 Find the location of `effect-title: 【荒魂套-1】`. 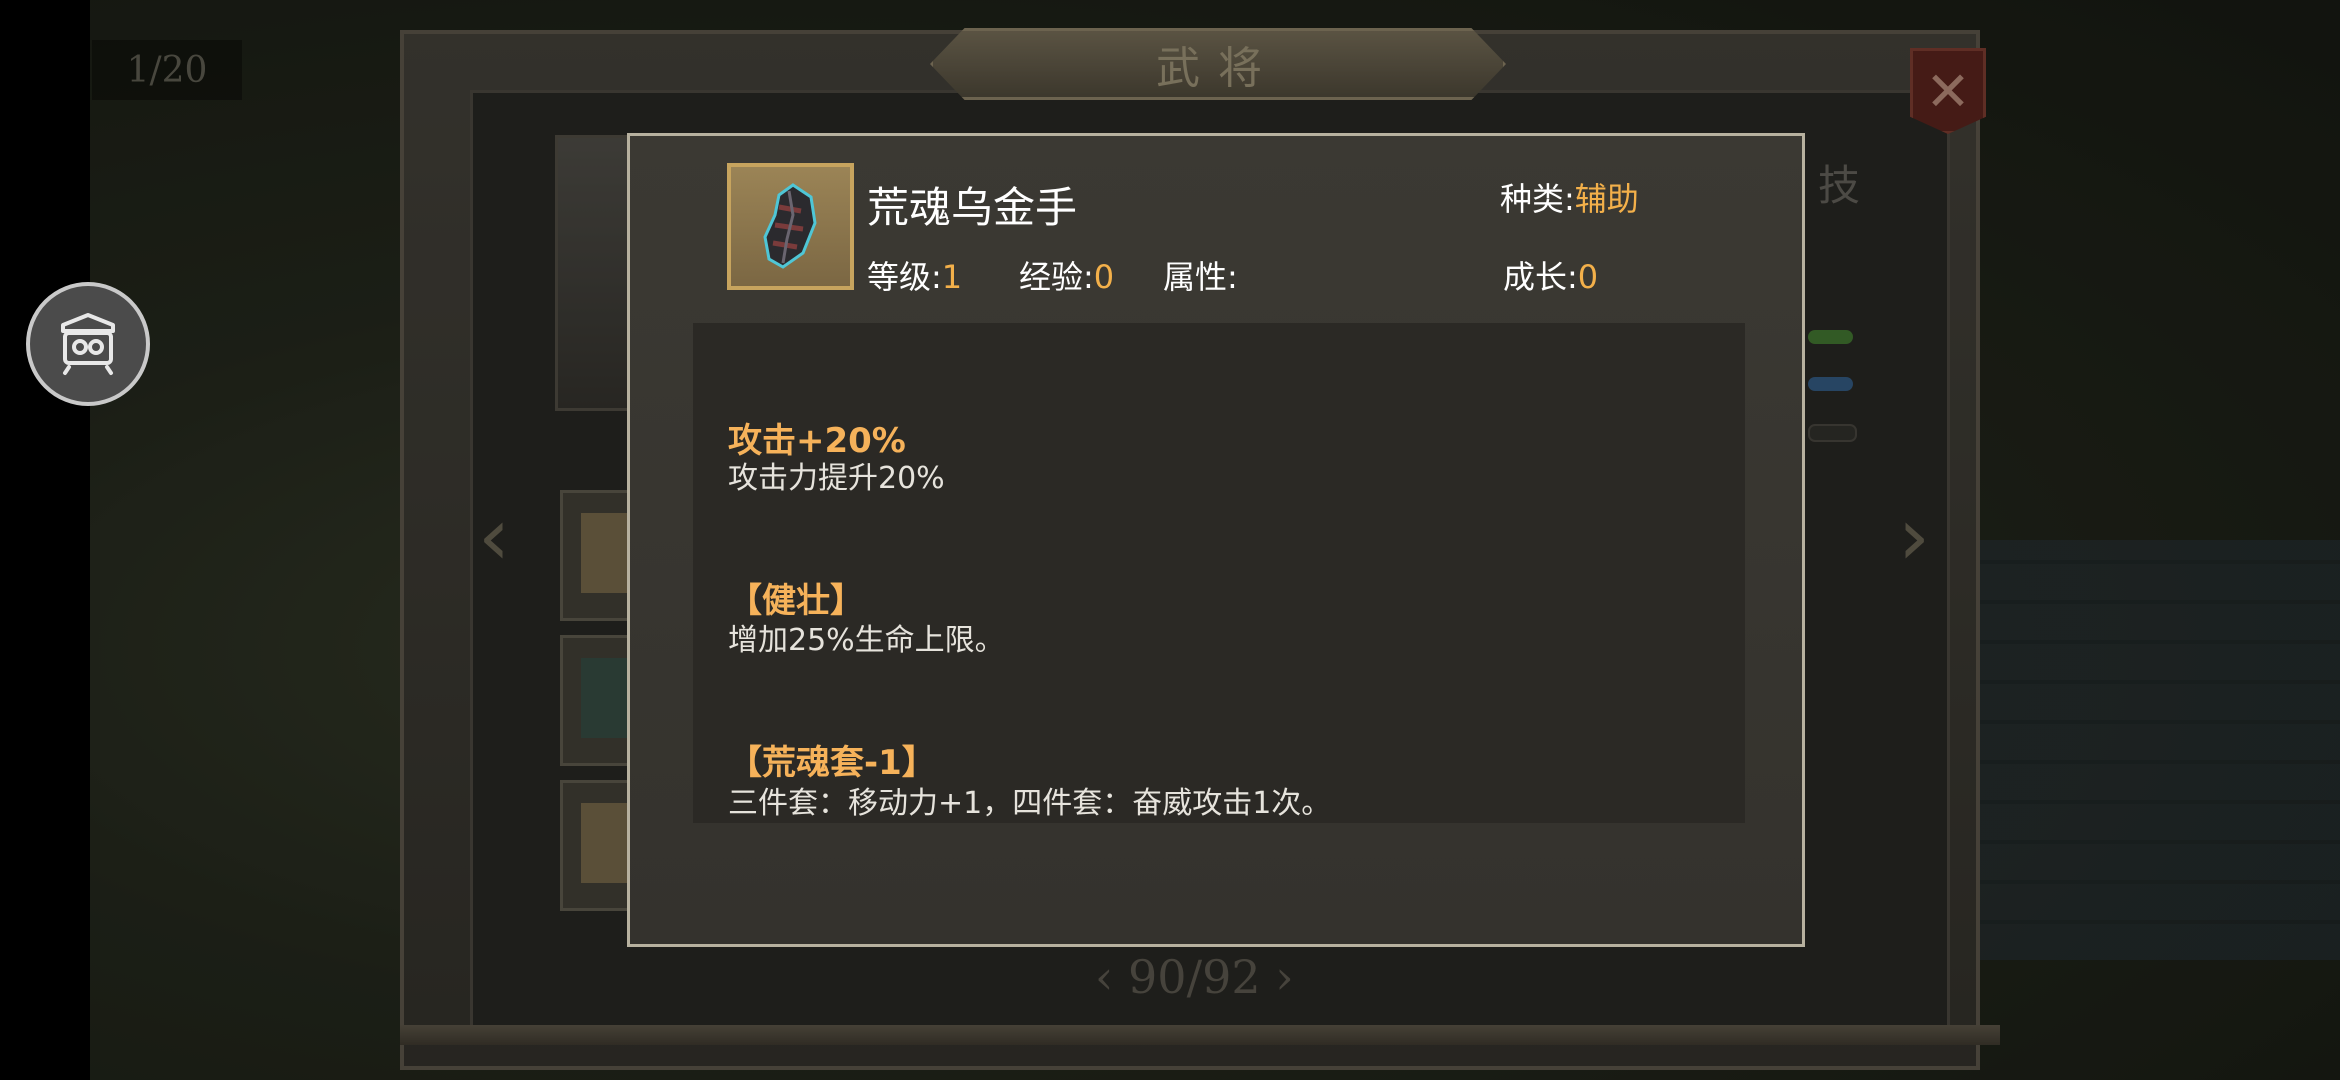

effect-title: 【荒魂套-1】 is located at coordinates (832, 763).